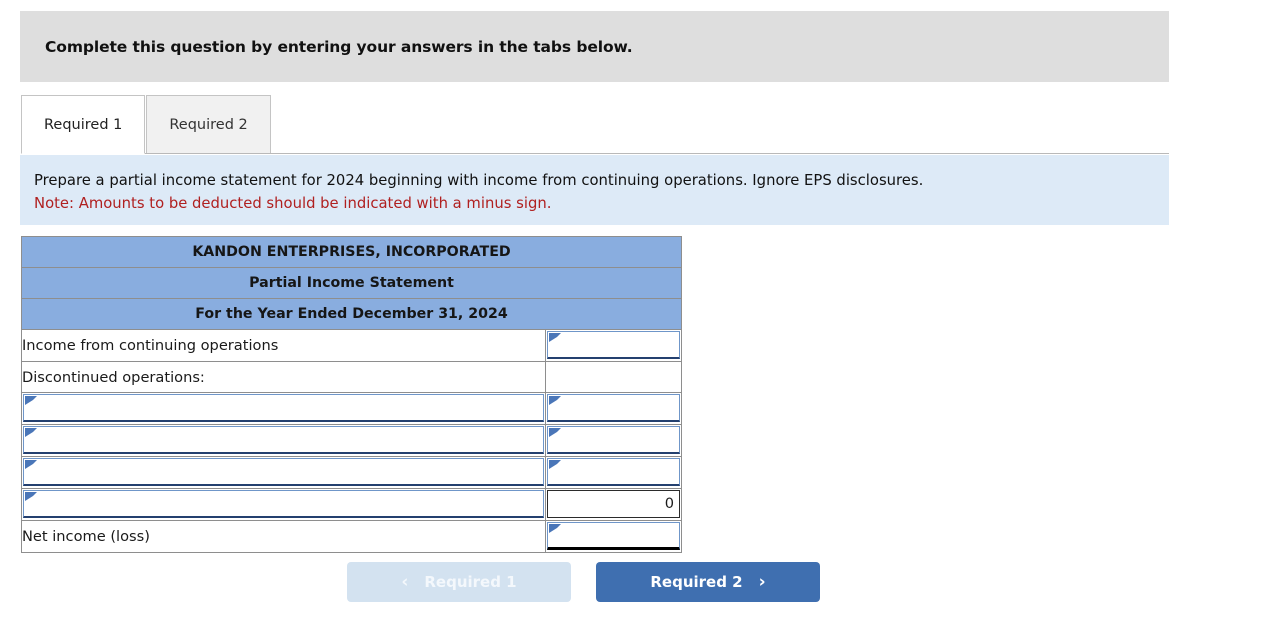  I want to click on chevron-right-icon: ›, so click(762, 581).